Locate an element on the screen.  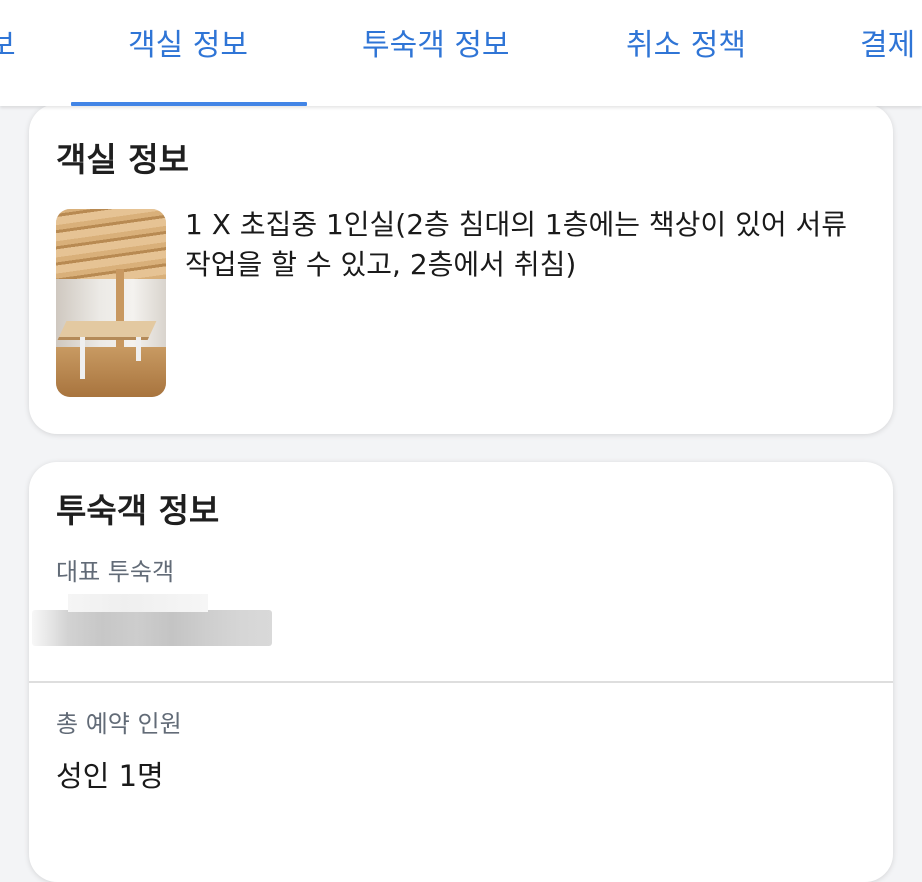
tab-payment: 결제 is located at coordinates (887, 46).